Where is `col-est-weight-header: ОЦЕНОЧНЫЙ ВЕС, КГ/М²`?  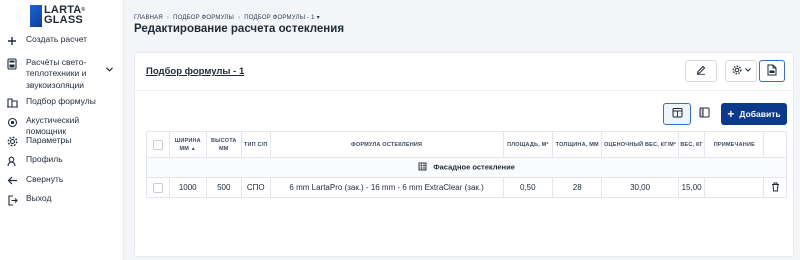 col-est-weight-header: ОЦЕНОЧНЫЙ ВЕС, КГ/М² is located at coordinates (640, 144).